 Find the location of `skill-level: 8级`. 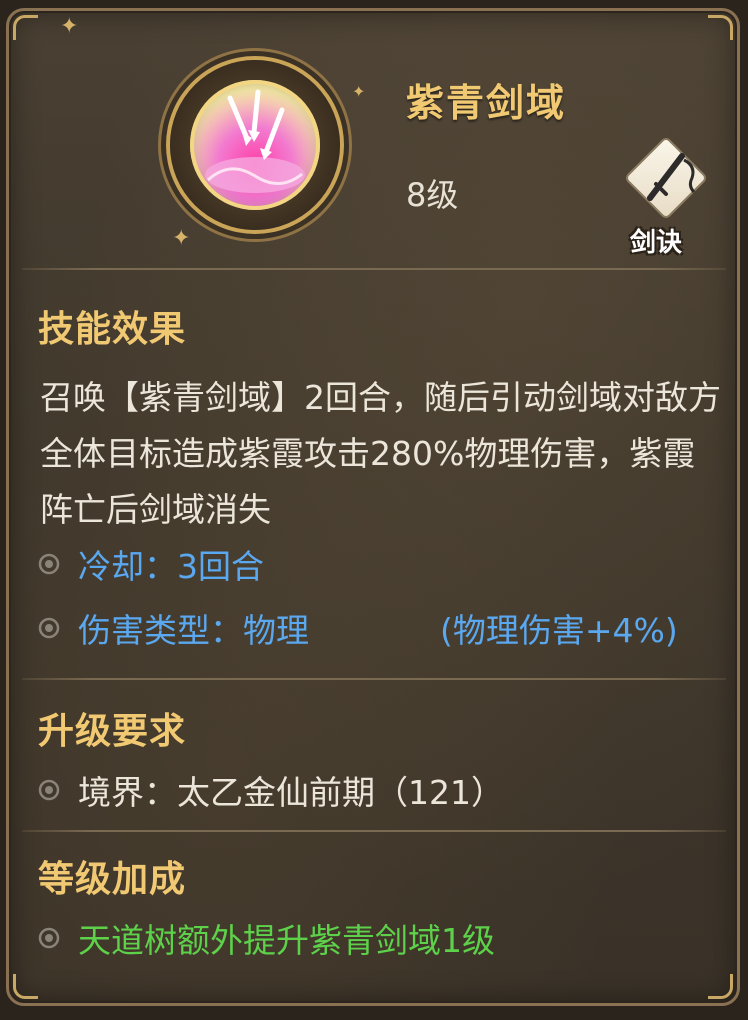

skill-level: 8级 is located at coordinates (432, 195).